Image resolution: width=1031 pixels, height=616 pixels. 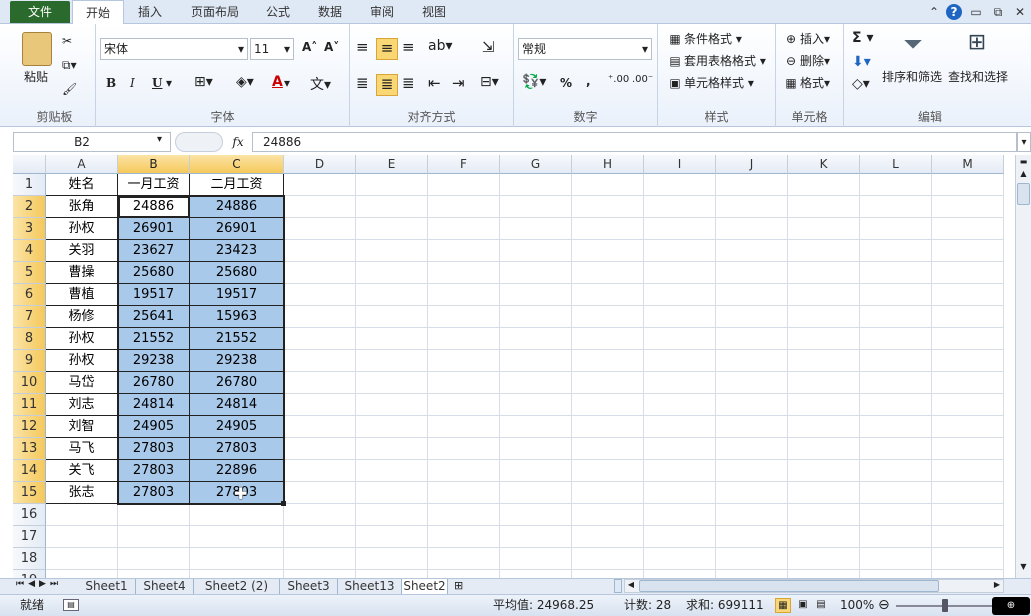 I want to click on cell-f4, so click(x=464, y=251).